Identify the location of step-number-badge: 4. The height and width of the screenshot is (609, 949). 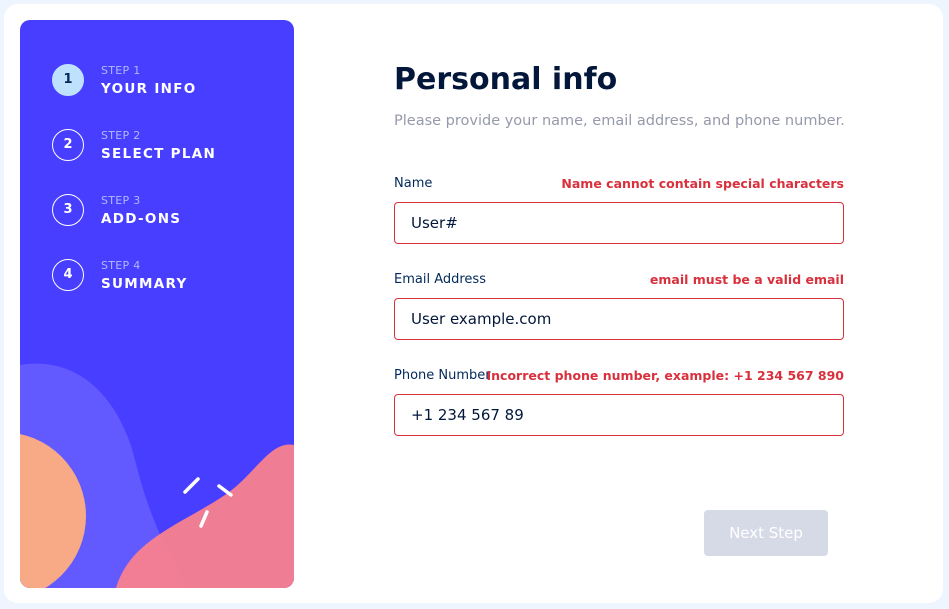
(68, 275).